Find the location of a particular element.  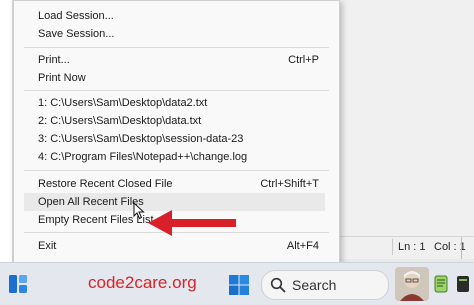

person-avatar-icon is located at coordinates (412, 284).